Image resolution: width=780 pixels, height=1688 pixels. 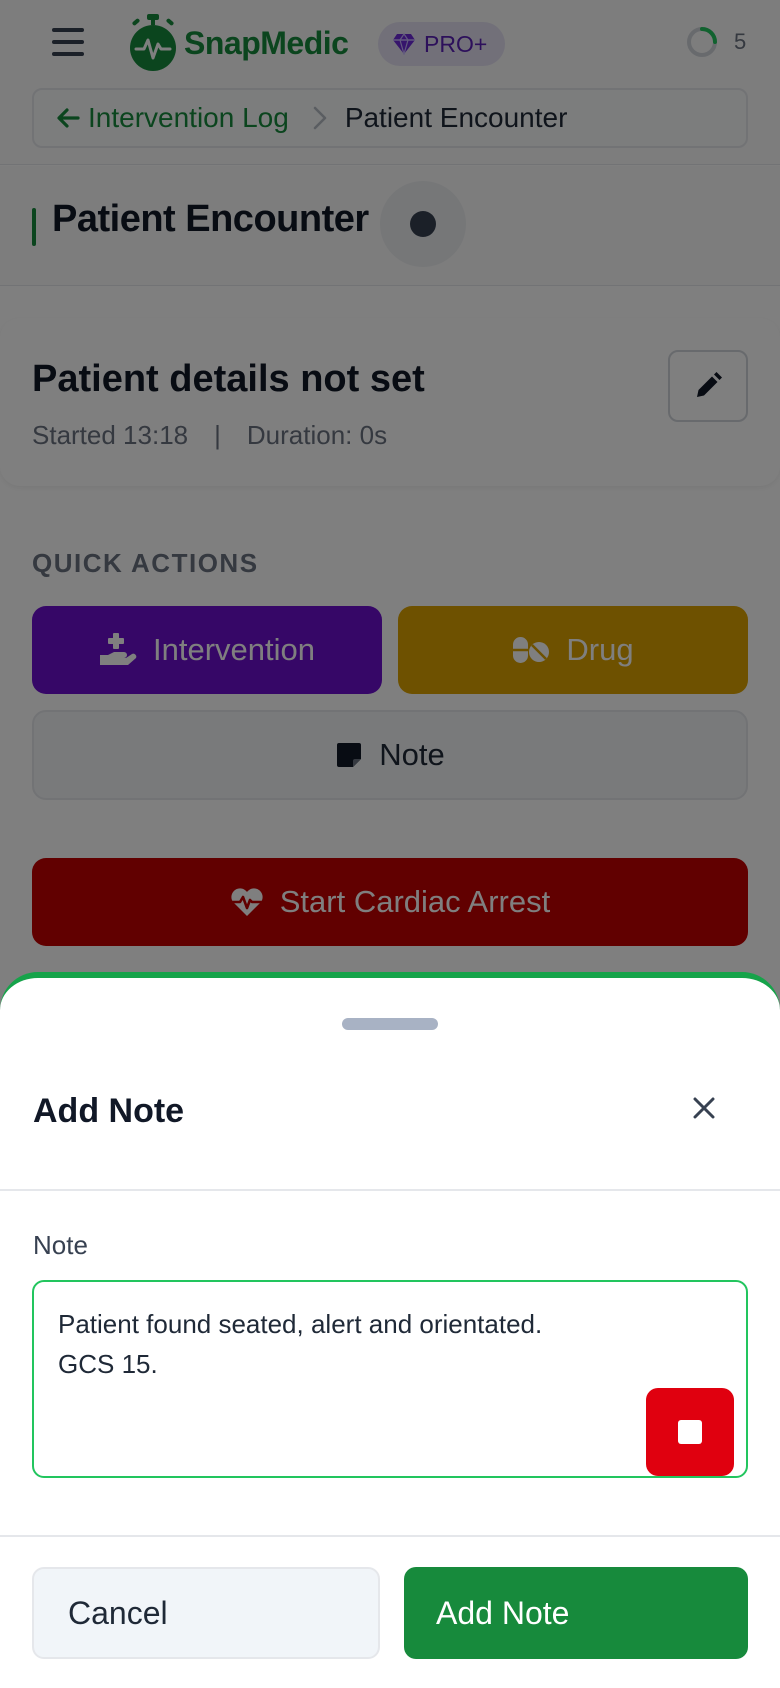 What do you see at coordinates (390, 1190) in the screenshot?
I see `sheet-header-divider` at bounding box center [390, 1190].